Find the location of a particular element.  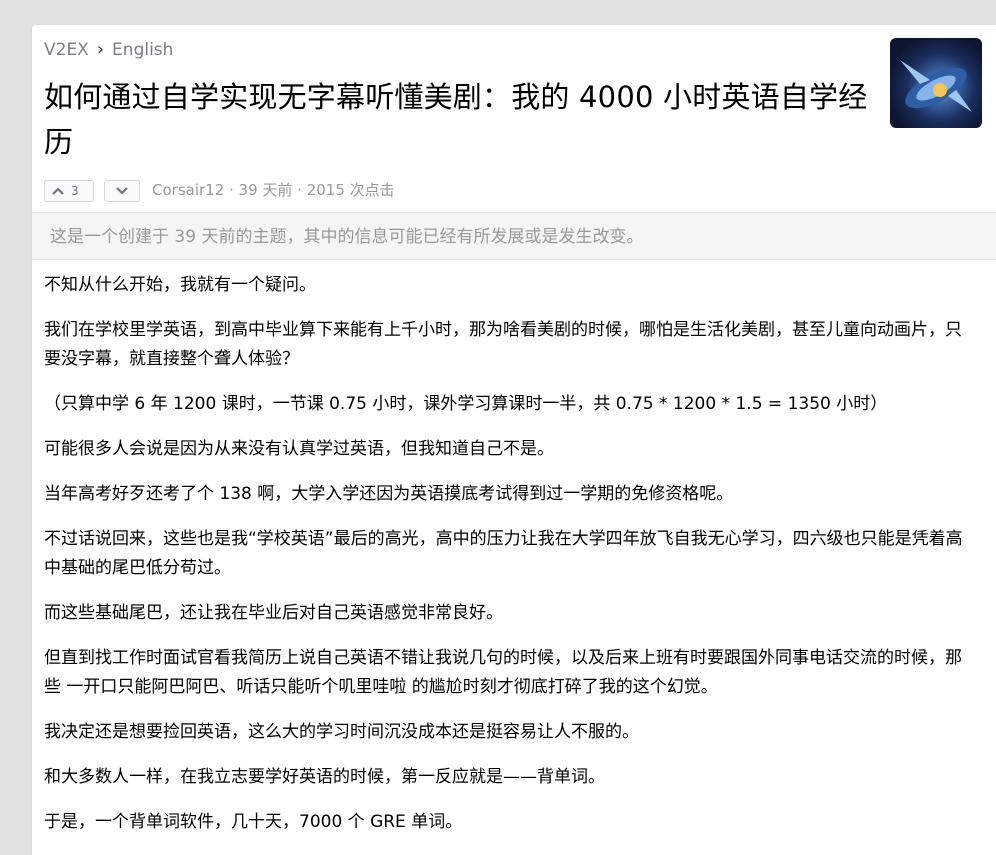

chevron-down-icon is located at coordinates (122, 191).